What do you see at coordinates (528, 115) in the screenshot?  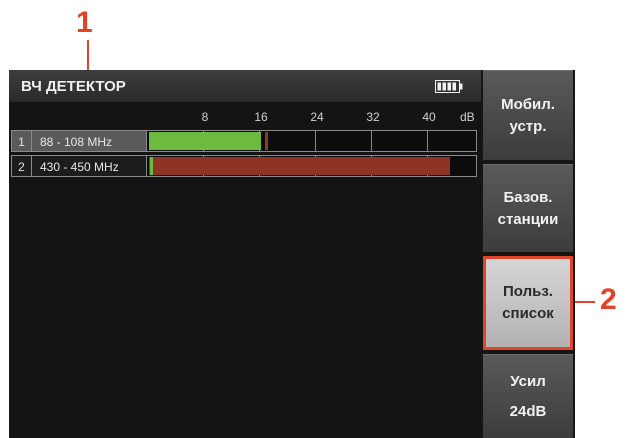 I see `mobile-devices-button: Мобил. устр.` at bounding box center [528, 115].